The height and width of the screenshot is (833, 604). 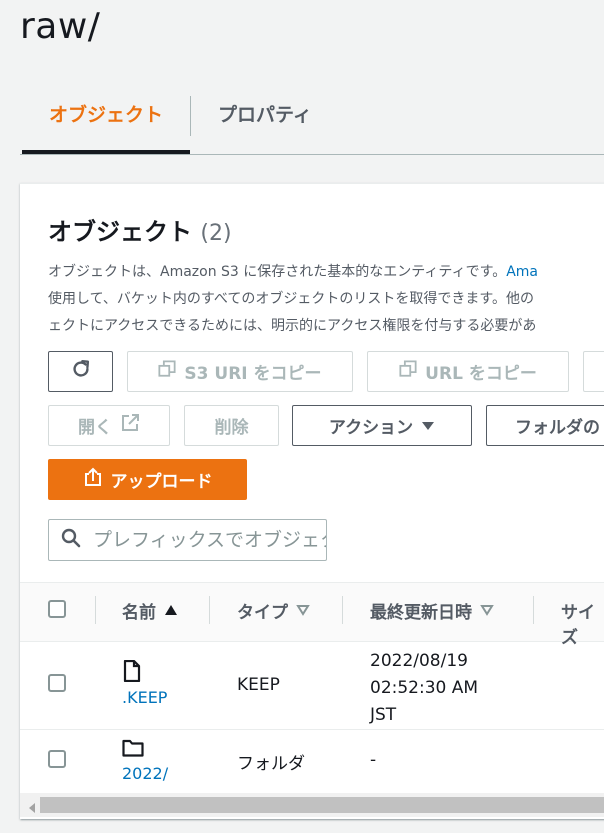 I want to click on actions-label: アクション, so click(x=371, y=428).